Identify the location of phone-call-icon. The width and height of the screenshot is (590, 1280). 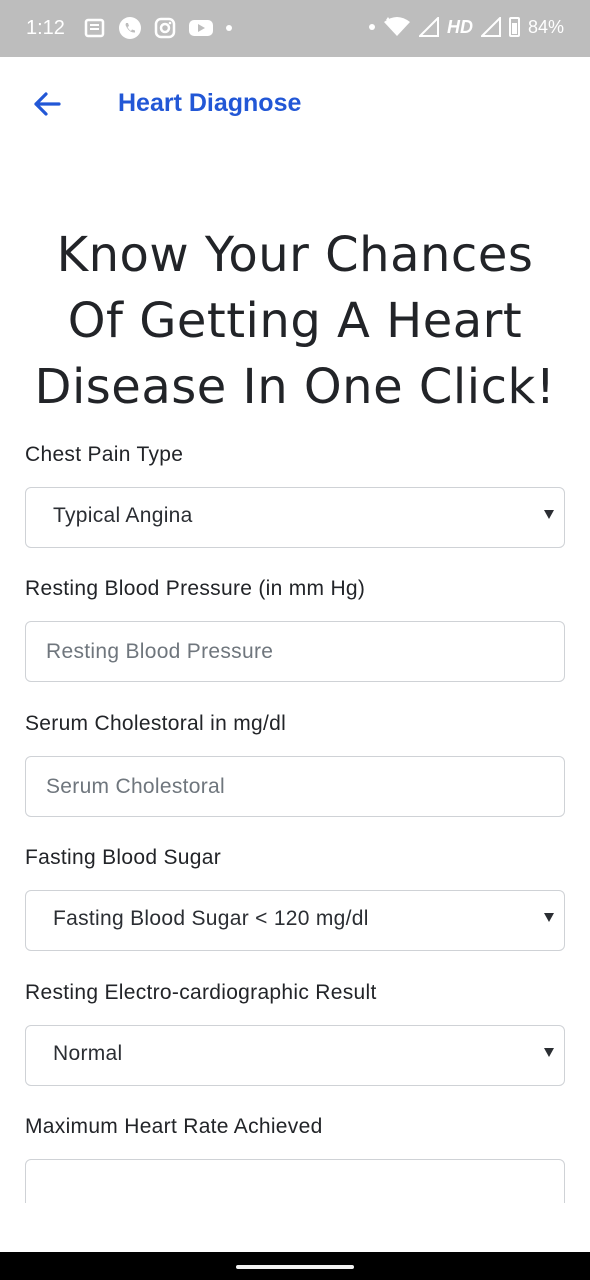
(130, 28).